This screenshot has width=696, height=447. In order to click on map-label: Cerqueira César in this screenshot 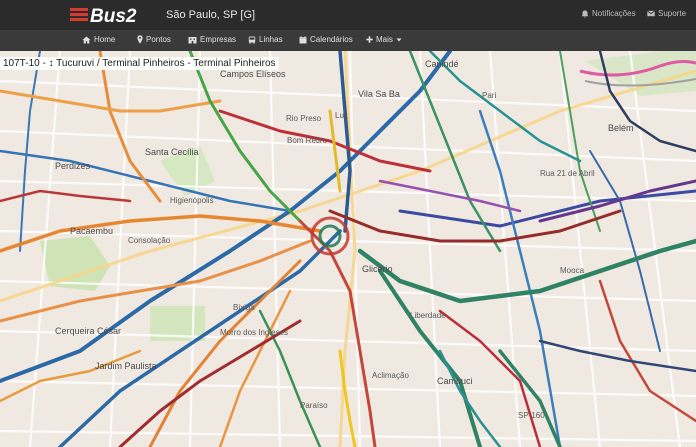, I will do `click(88, 331)`.